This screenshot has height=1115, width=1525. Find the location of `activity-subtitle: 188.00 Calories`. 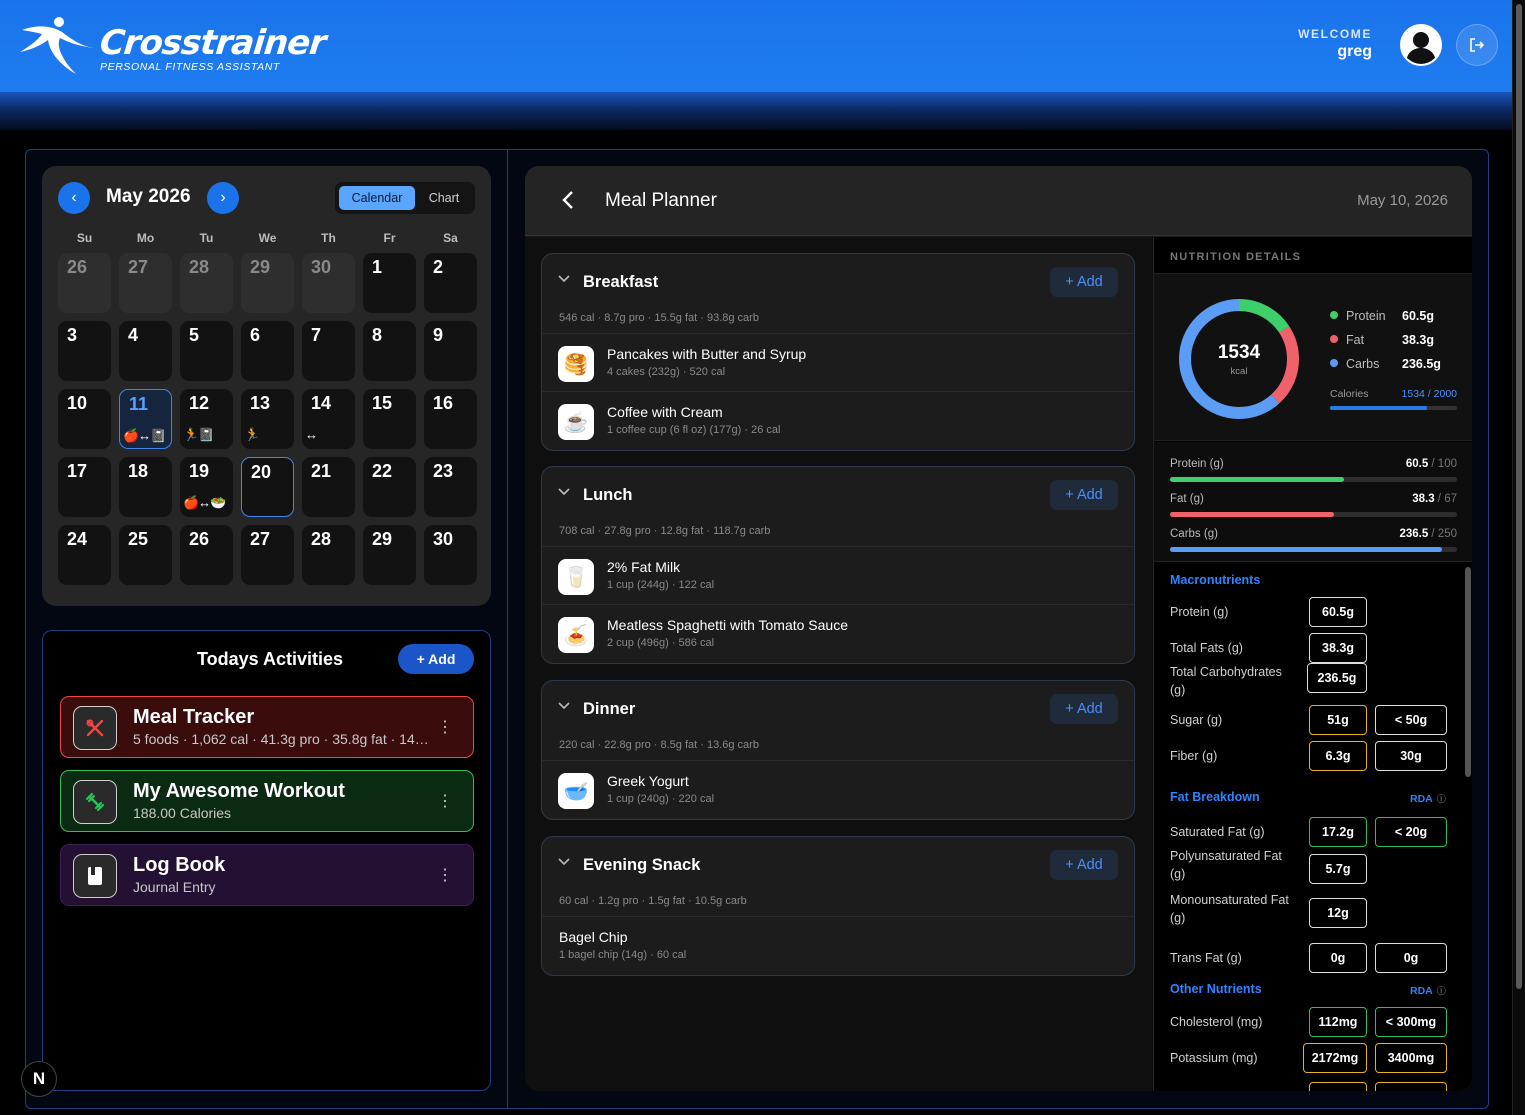

activity-subtitle: 188.00 Calories is located at coordinates (182, 813).